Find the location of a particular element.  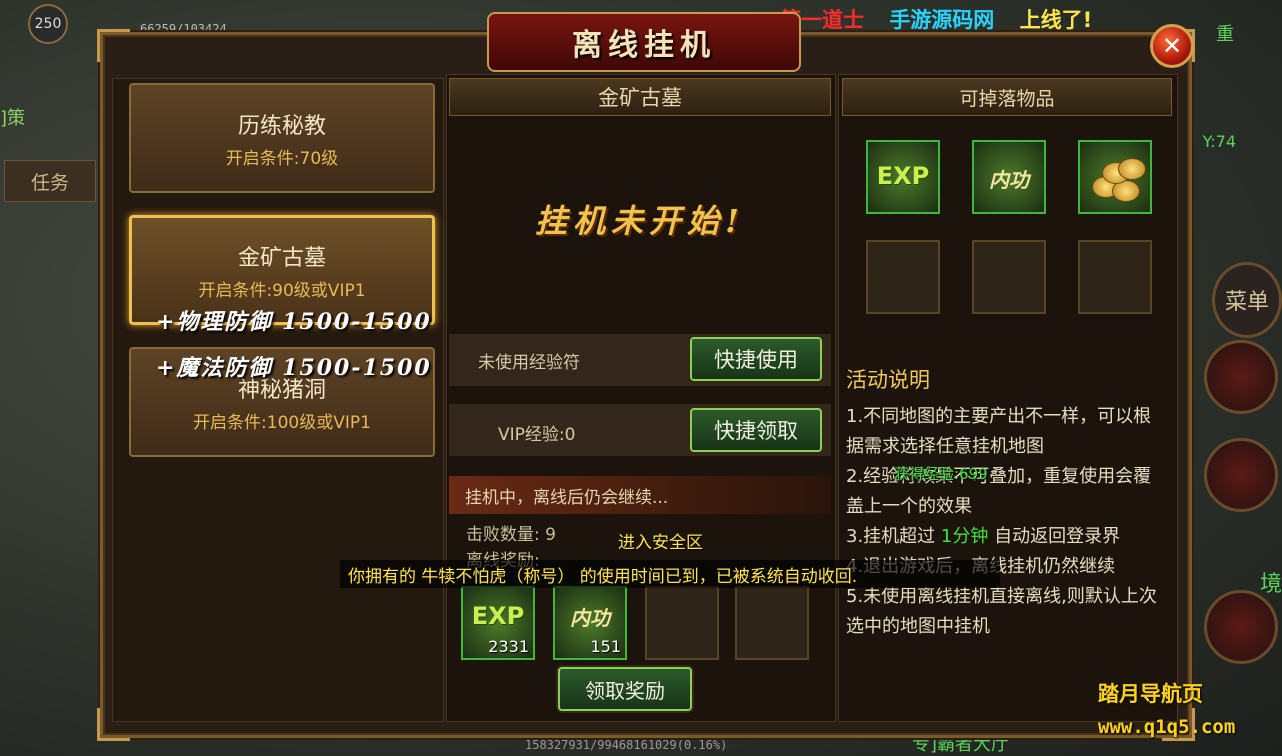

map-item-lilian: 历练秘教 开启条件:70级 is located at coordinates (282, 138).